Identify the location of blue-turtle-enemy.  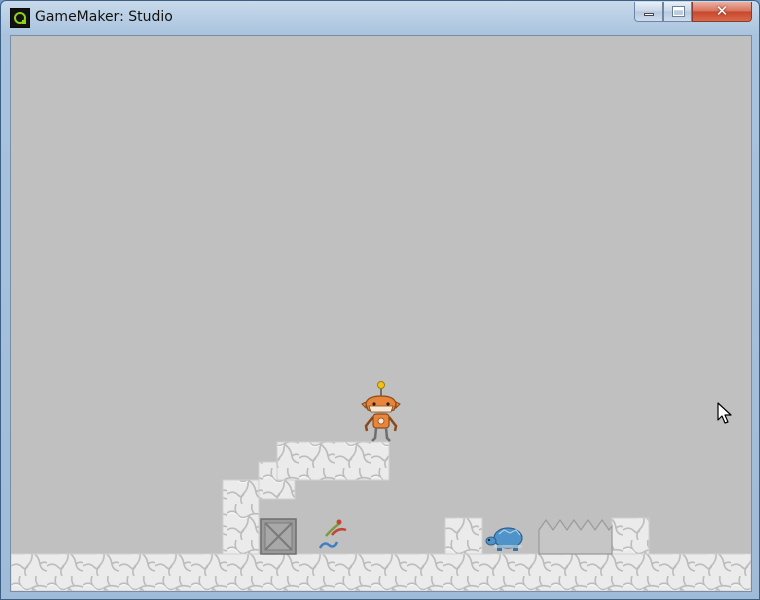
(504, 539).